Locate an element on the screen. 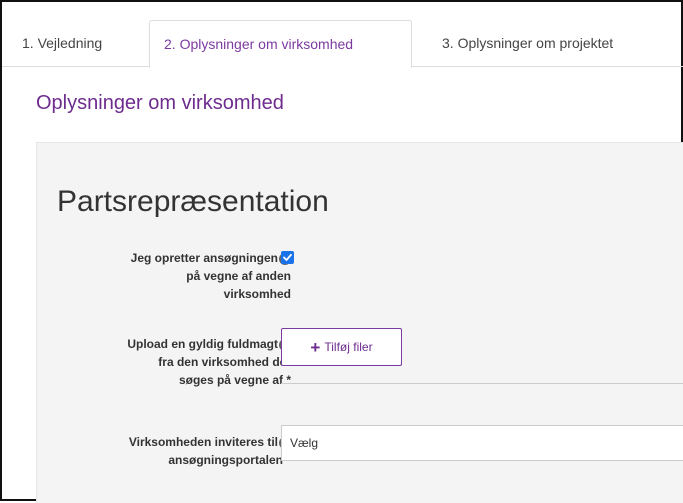  on-behalf-checkbox is located at coordinates (287, 257).